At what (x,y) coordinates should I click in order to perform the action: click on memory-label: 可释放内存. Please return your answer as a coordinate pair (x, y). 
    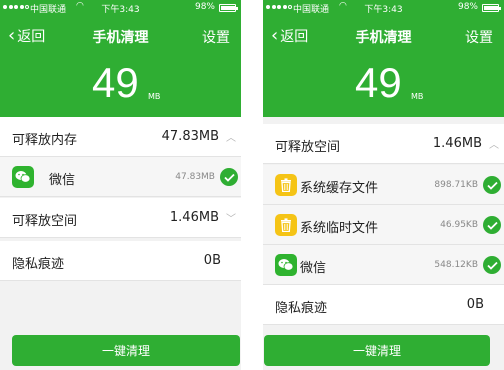
    Looking at the image, I should click on (45, 140).